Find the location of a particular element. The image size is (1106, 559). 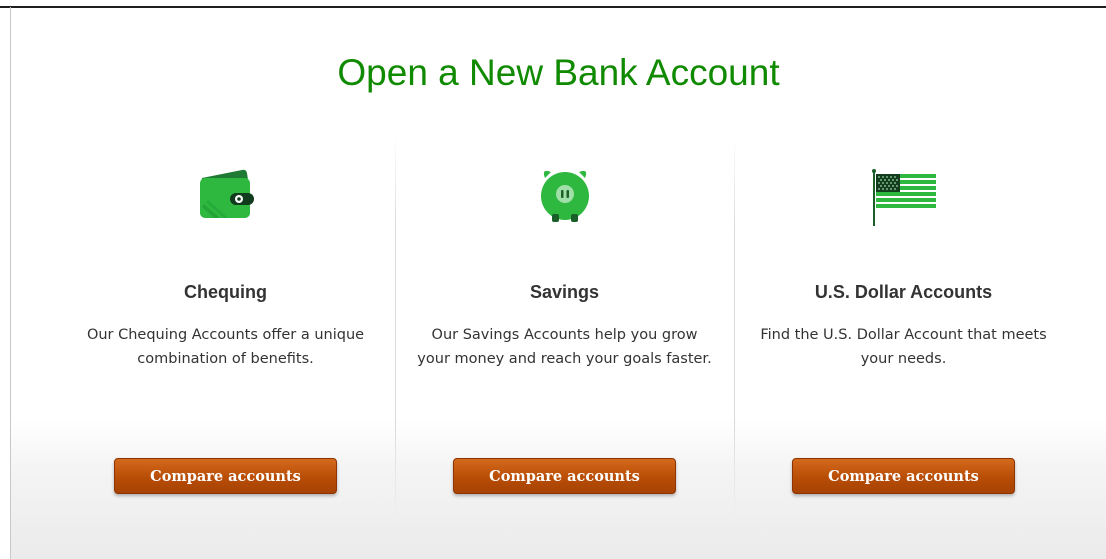

account-card-title: U.S. Dollar Accounts is located at coordinates (903, 292).